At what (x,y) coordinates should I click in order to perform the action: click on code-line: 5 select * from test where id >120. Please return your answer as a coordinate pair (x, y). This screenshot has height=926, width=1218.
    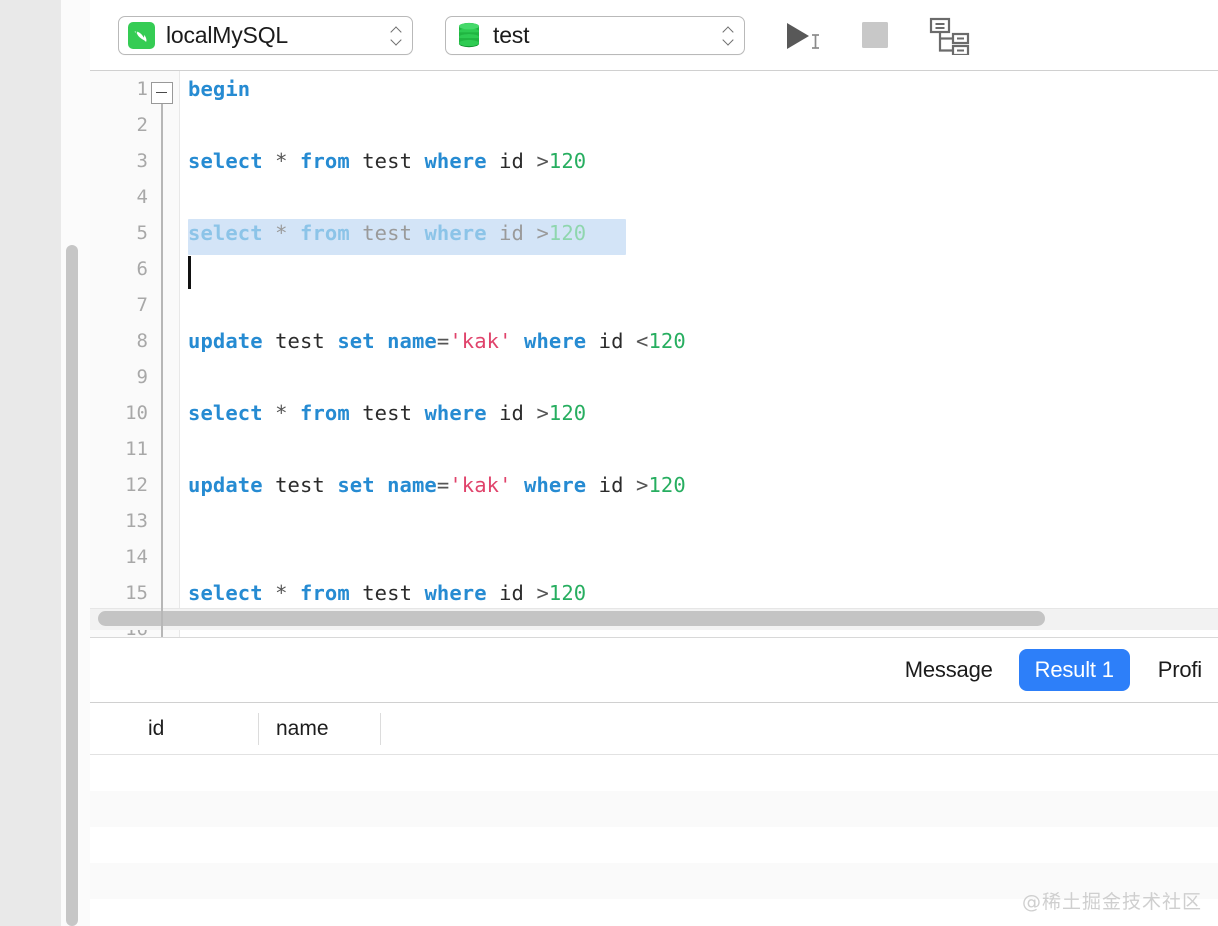
    Looking at the image, I should click on (654, 233).